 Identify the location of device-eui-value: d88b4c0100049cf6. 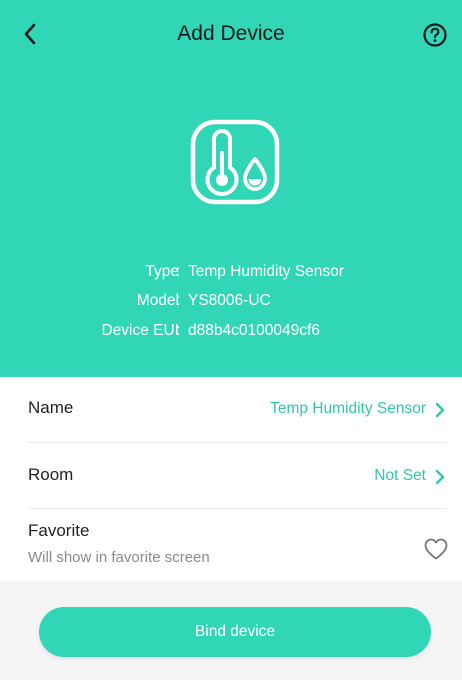
(254, 330).